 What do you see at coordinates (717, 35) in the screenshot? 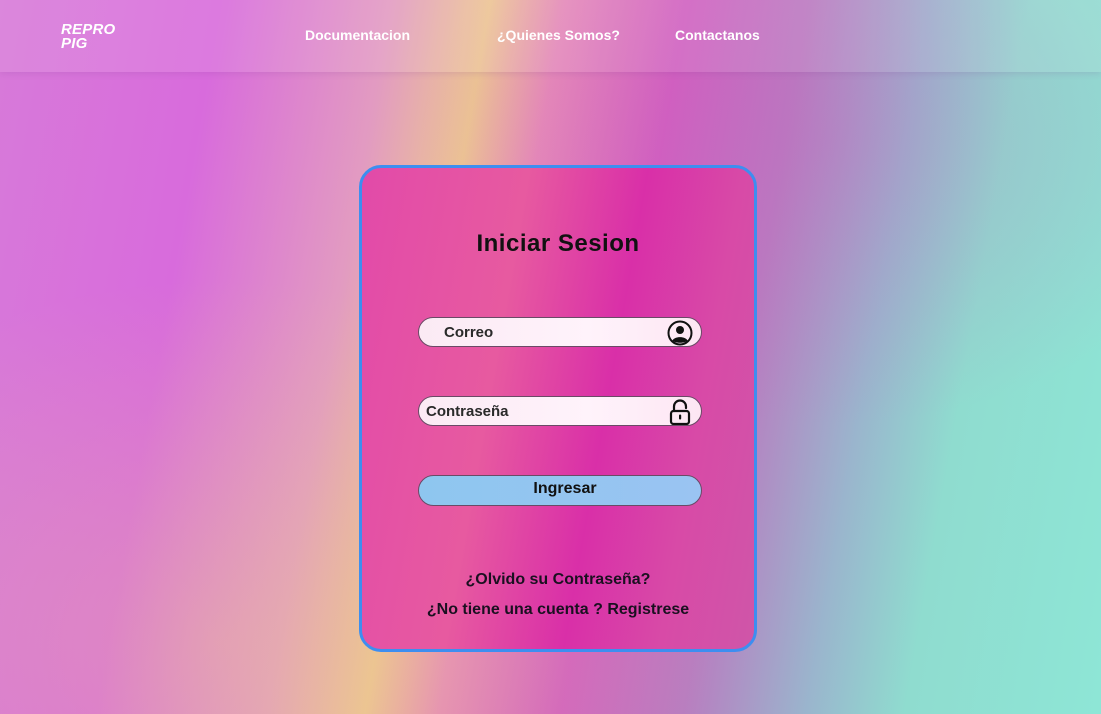
I see `nav-link-contactanos: Contactanos` at bounding box center [717, 35].